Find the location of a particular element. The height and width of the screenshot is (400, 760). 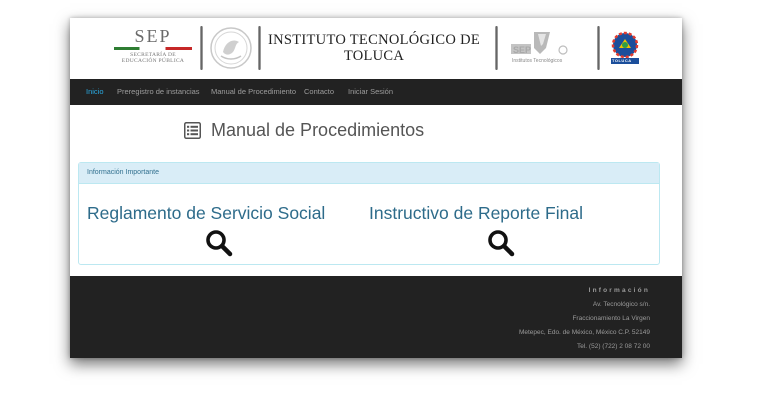

tecnm-sep-label: SEP is located at coordinates (522, 50).